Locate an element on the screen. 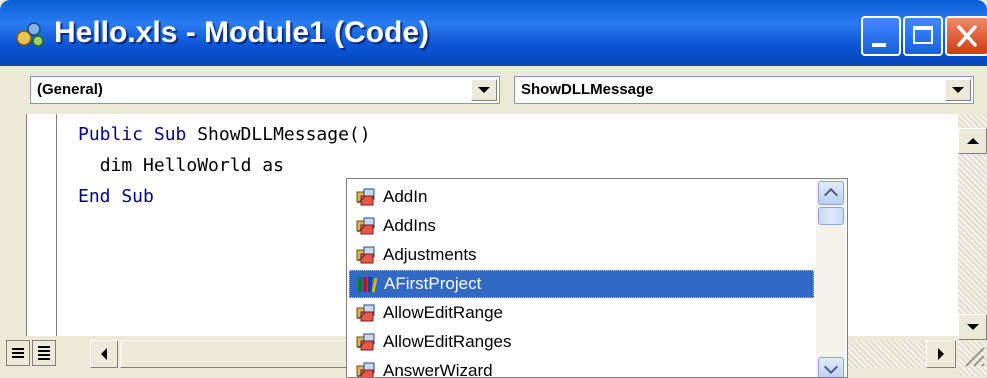  chevron-up-icon is located at coordinates (831, 195).